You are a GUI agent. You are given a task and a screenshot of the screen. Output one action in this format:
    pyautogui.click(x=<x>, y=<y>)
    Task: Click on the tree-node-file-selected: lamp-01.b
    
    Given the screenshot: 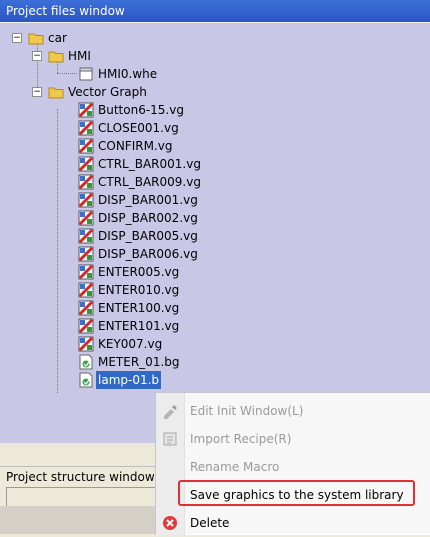 What is the action you would take?
    pyautogui.click(x=120, y=380)
    